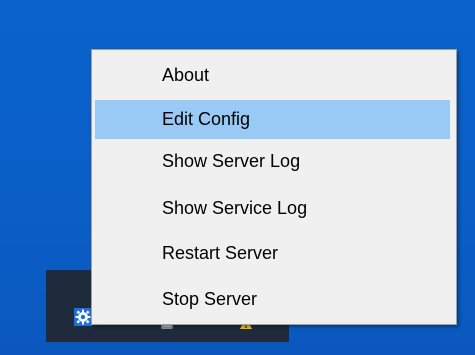  I want to click on menu-item-about: About, so click(272, 75).